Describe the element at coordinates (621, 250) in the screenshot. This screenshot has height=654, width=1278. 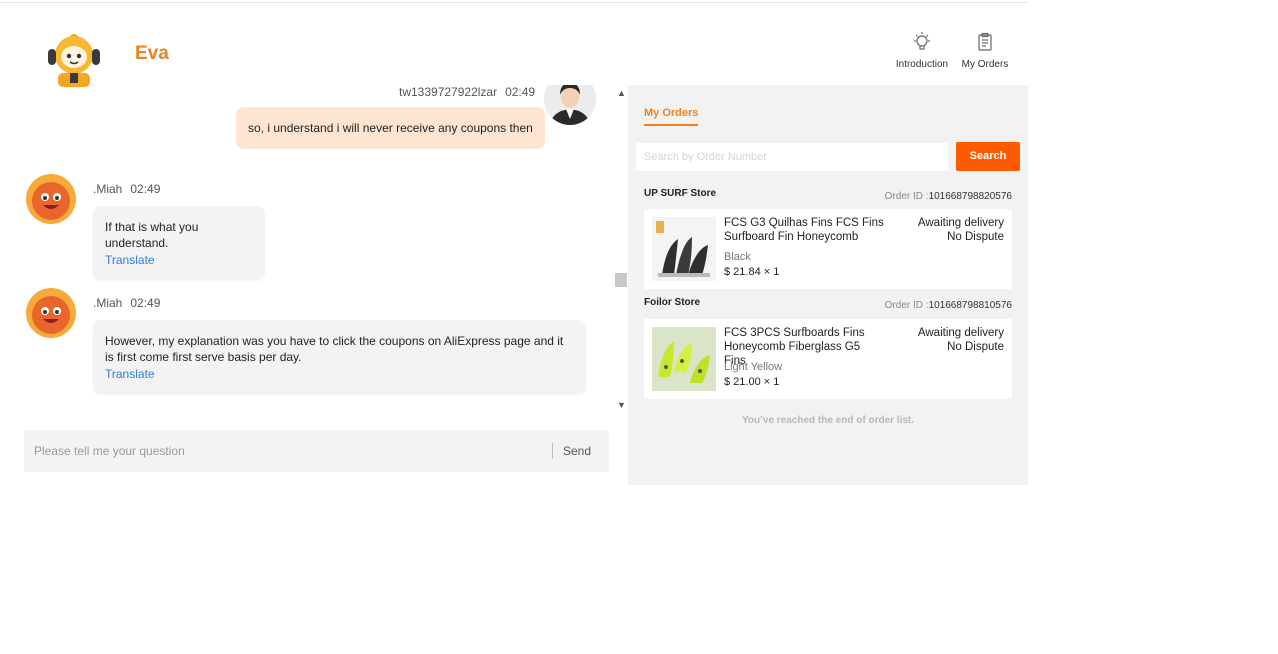
I see `chat-scrollbar: ▲ ▼` at that location.